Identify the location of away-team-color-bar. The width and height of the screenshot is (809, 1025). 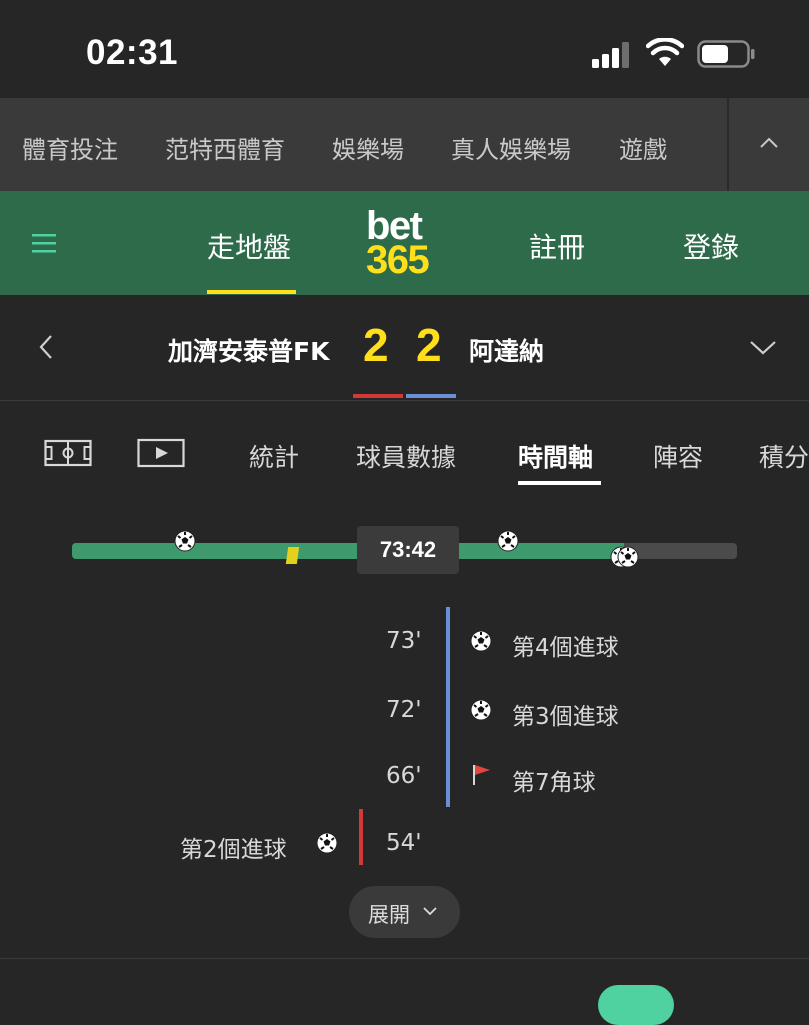
(431, 396).